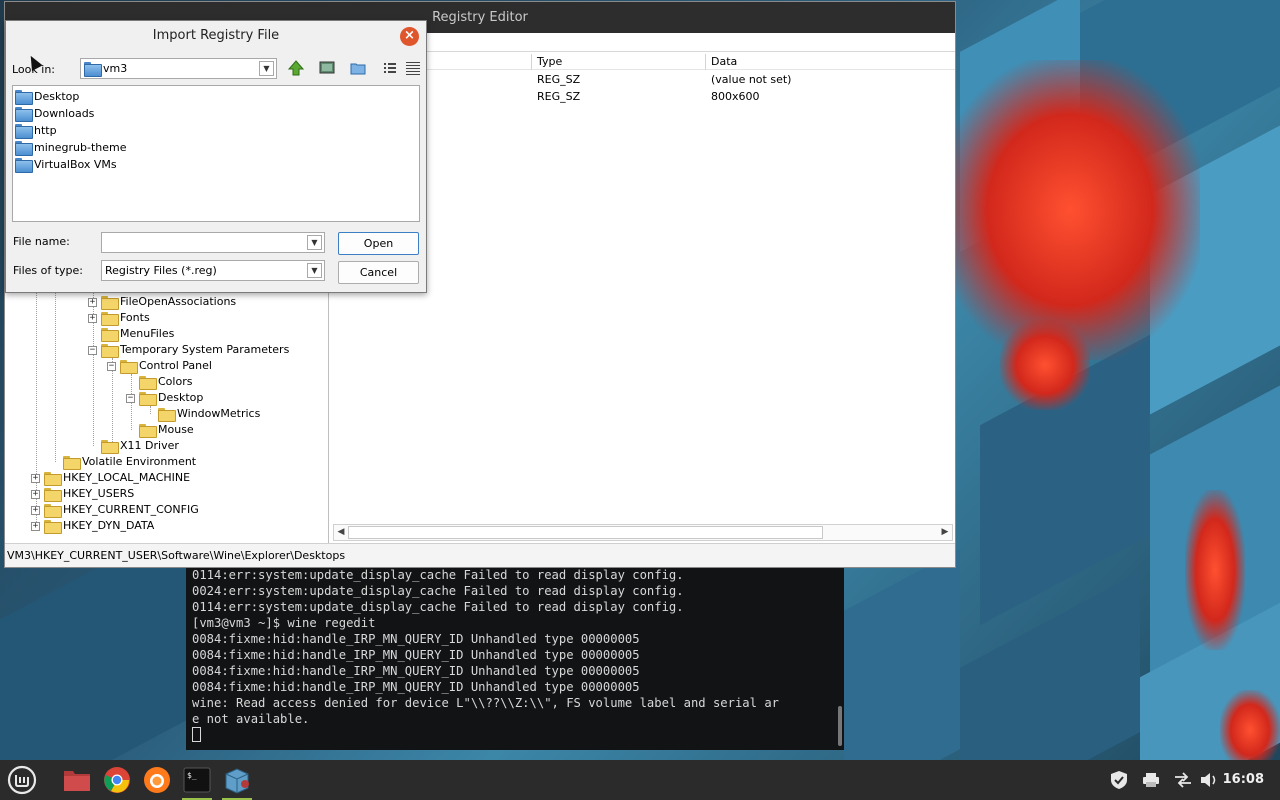  Describe the element at coordinates (41, 241) in the screenshot. I see `file-name-label: File name:` at that location.